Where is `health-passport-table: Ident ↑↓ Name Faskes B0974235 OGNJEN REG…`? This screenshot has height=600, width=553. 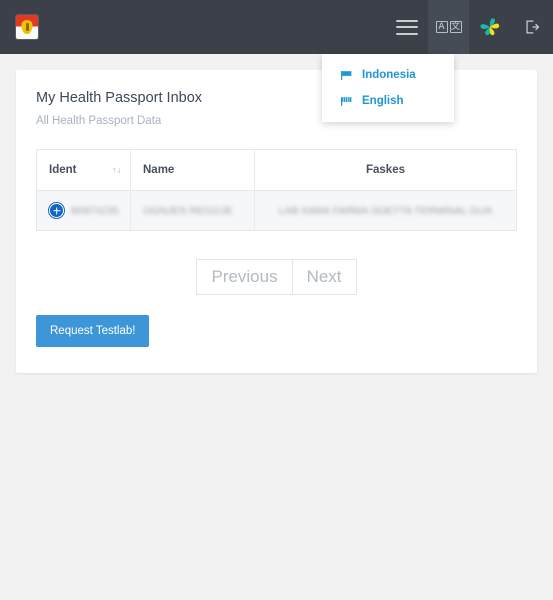 health-passport-table: Ident ↑↓ Name Faskes B0974235 OGNJEN REG… is located at coordinates (276, 190).